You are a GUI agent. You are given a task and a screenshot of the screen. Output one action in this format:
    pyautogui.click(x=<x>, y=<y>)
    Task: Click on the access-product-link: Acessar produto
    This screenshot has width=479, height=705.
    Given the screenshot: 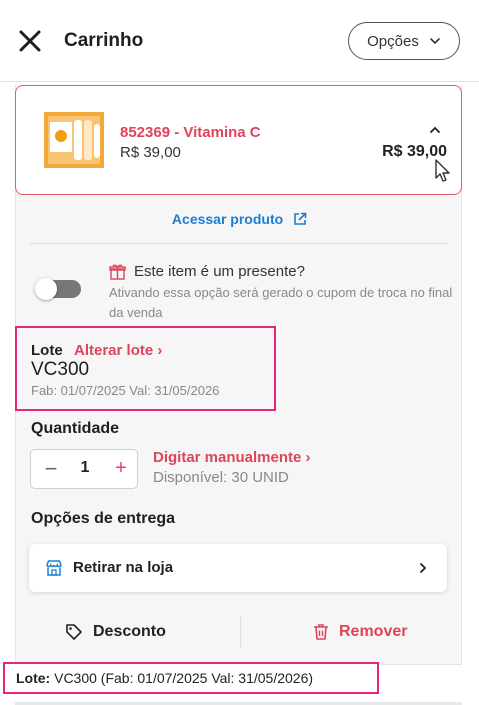 What is the action you would take?
    pyautogui.click(x=239, y=219)
    